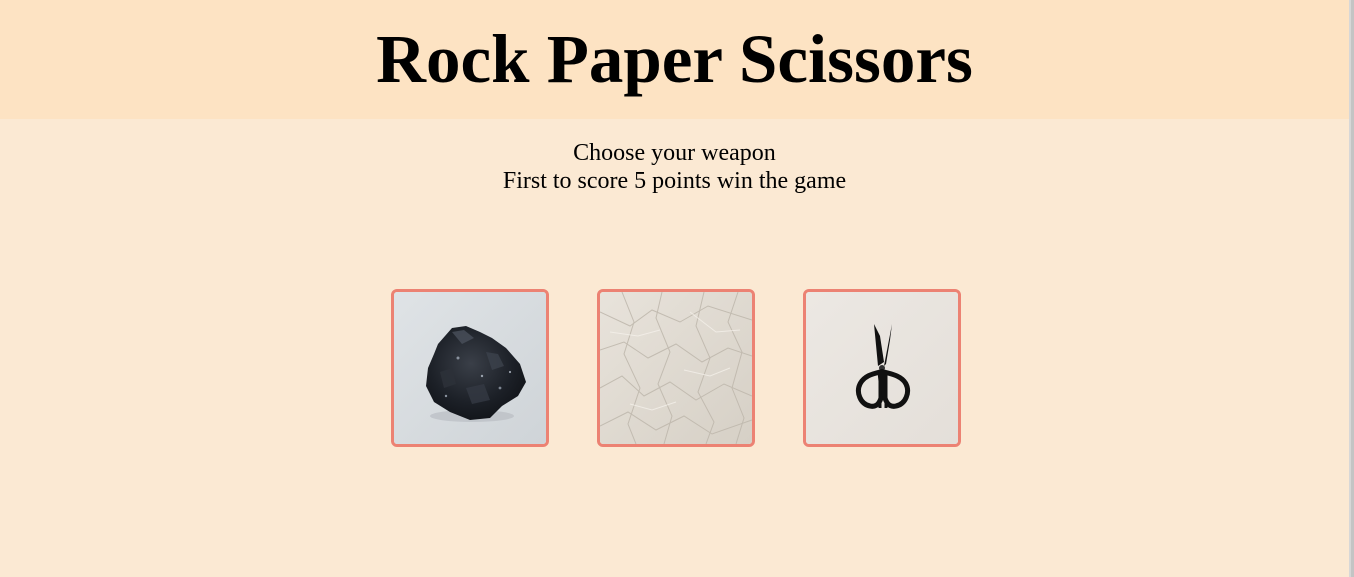 Image resolution: width=1354 pixels, height=577 pixels. I want to click on crumpled-paper-image, so click(676, 368).